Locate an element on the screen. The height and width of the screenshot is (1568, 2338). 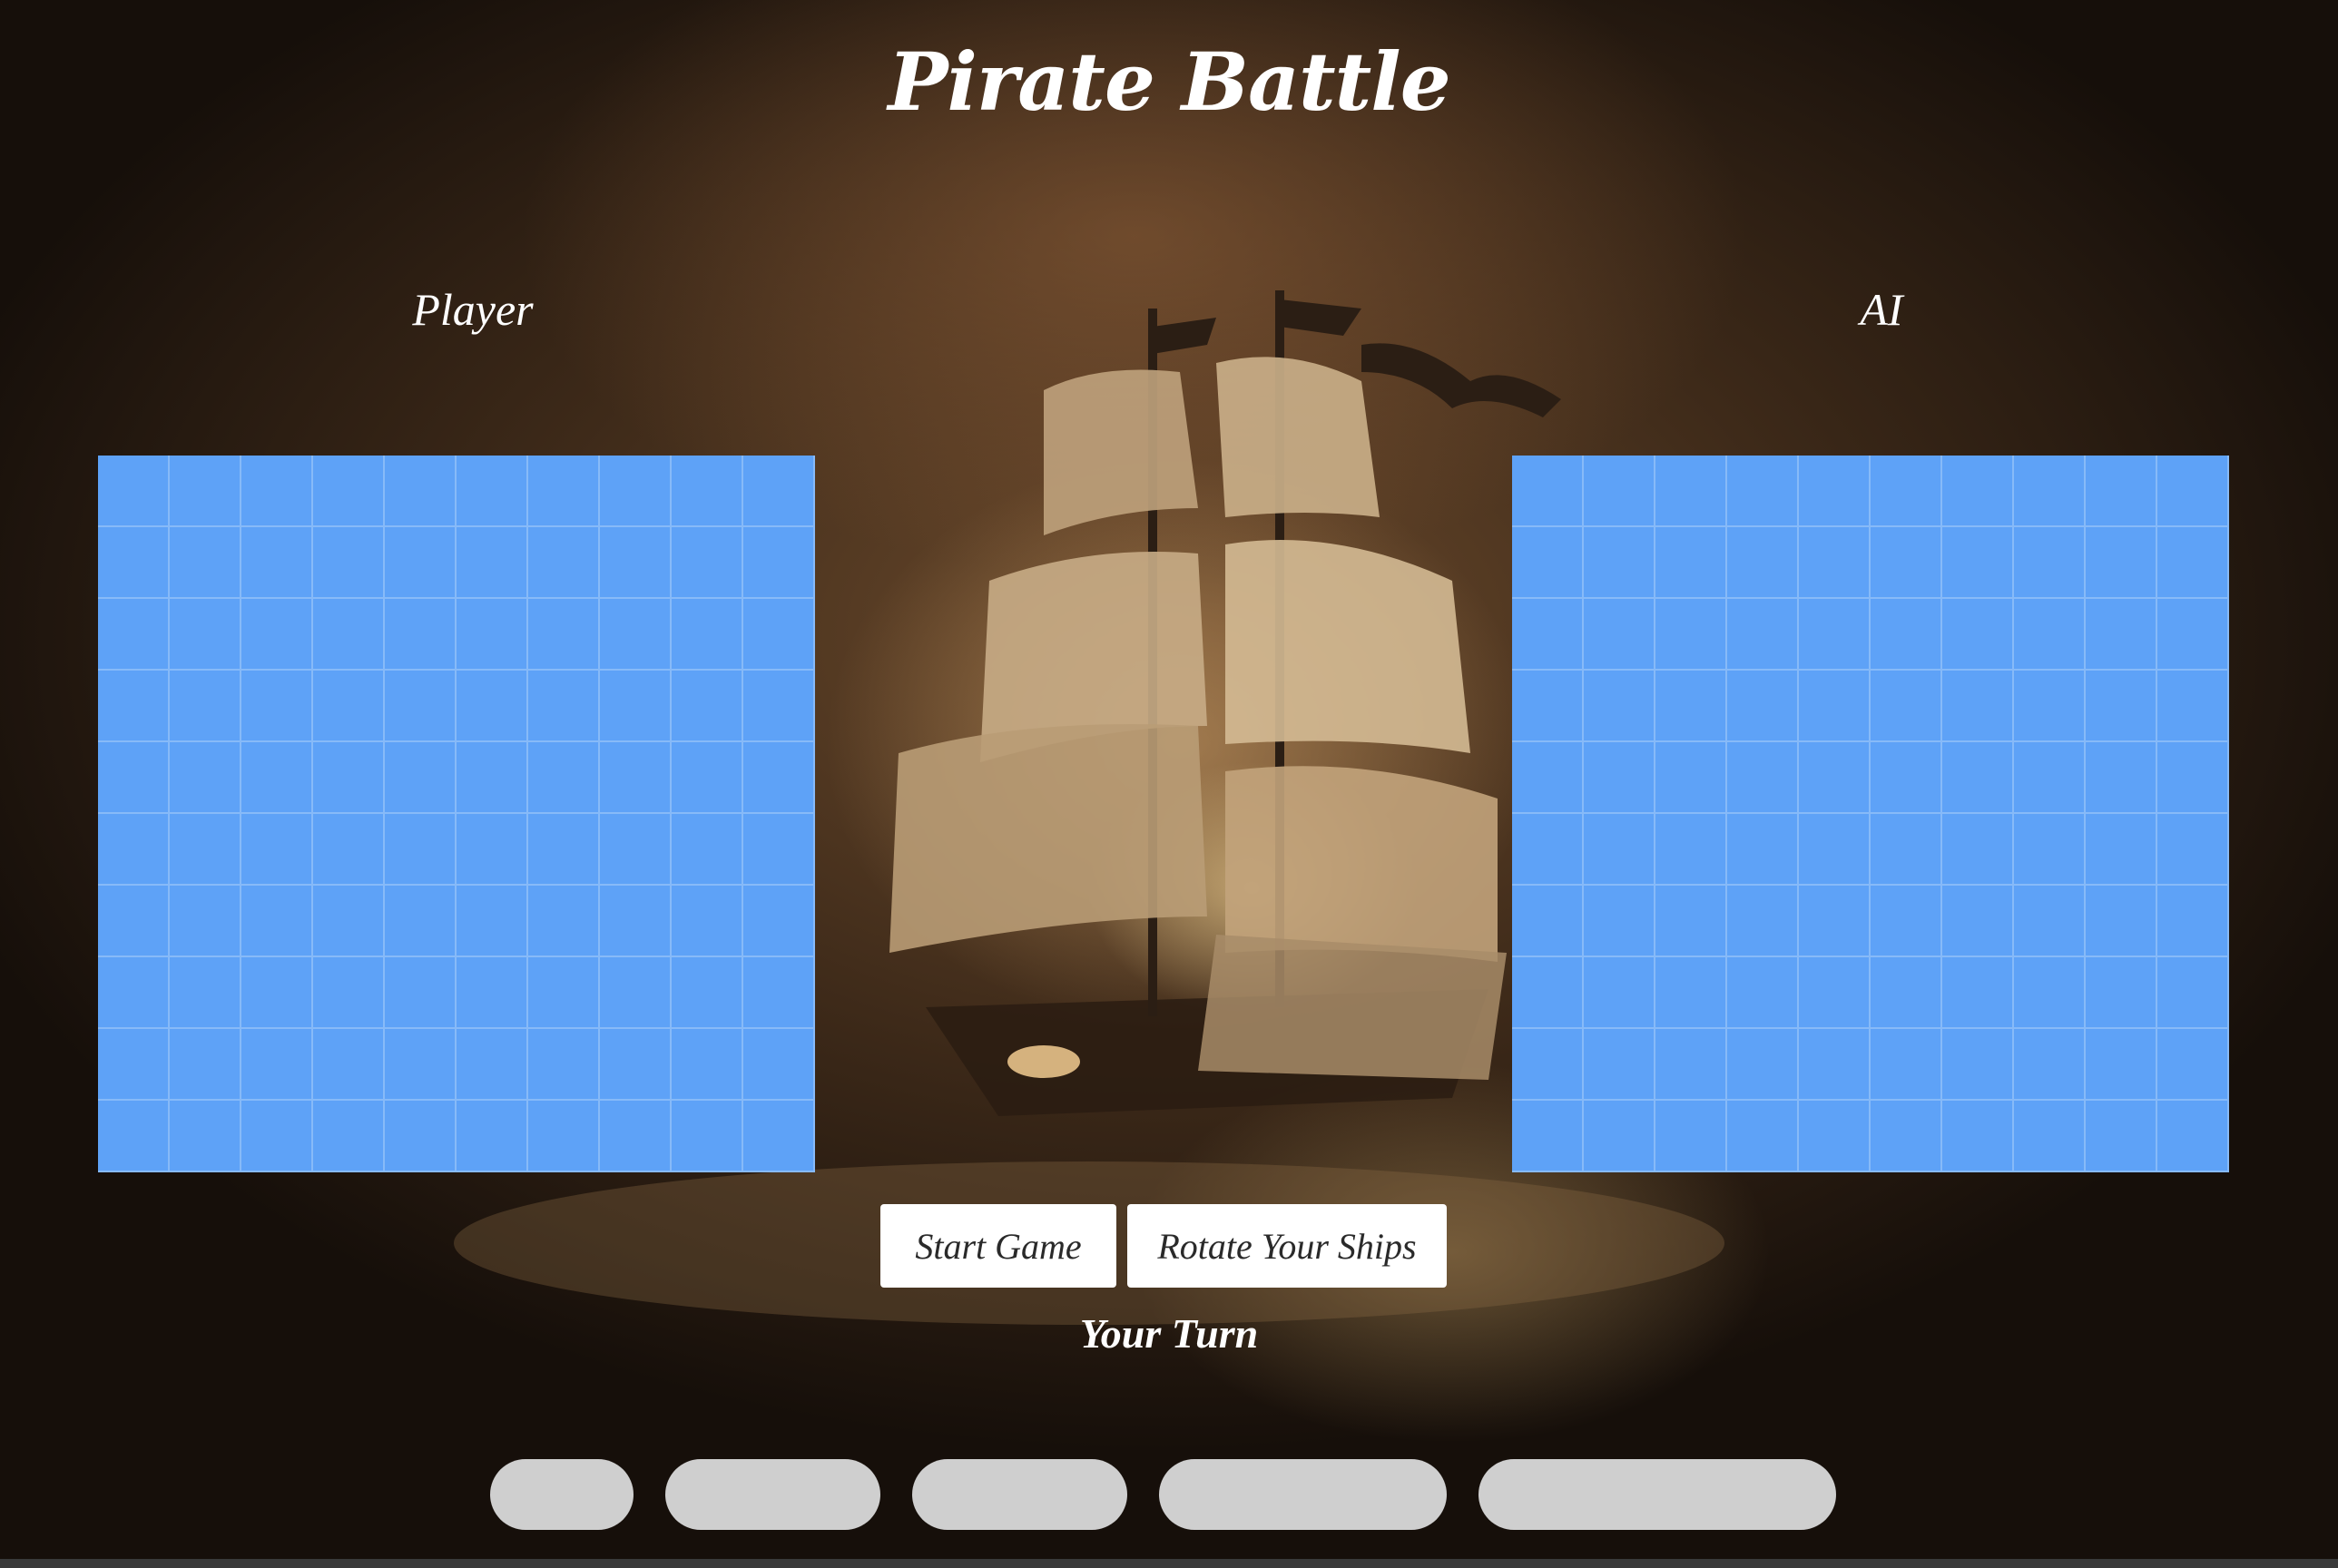
rotate-ships-button: Rotate Your Ships is located at coordinates (1287, 1246).